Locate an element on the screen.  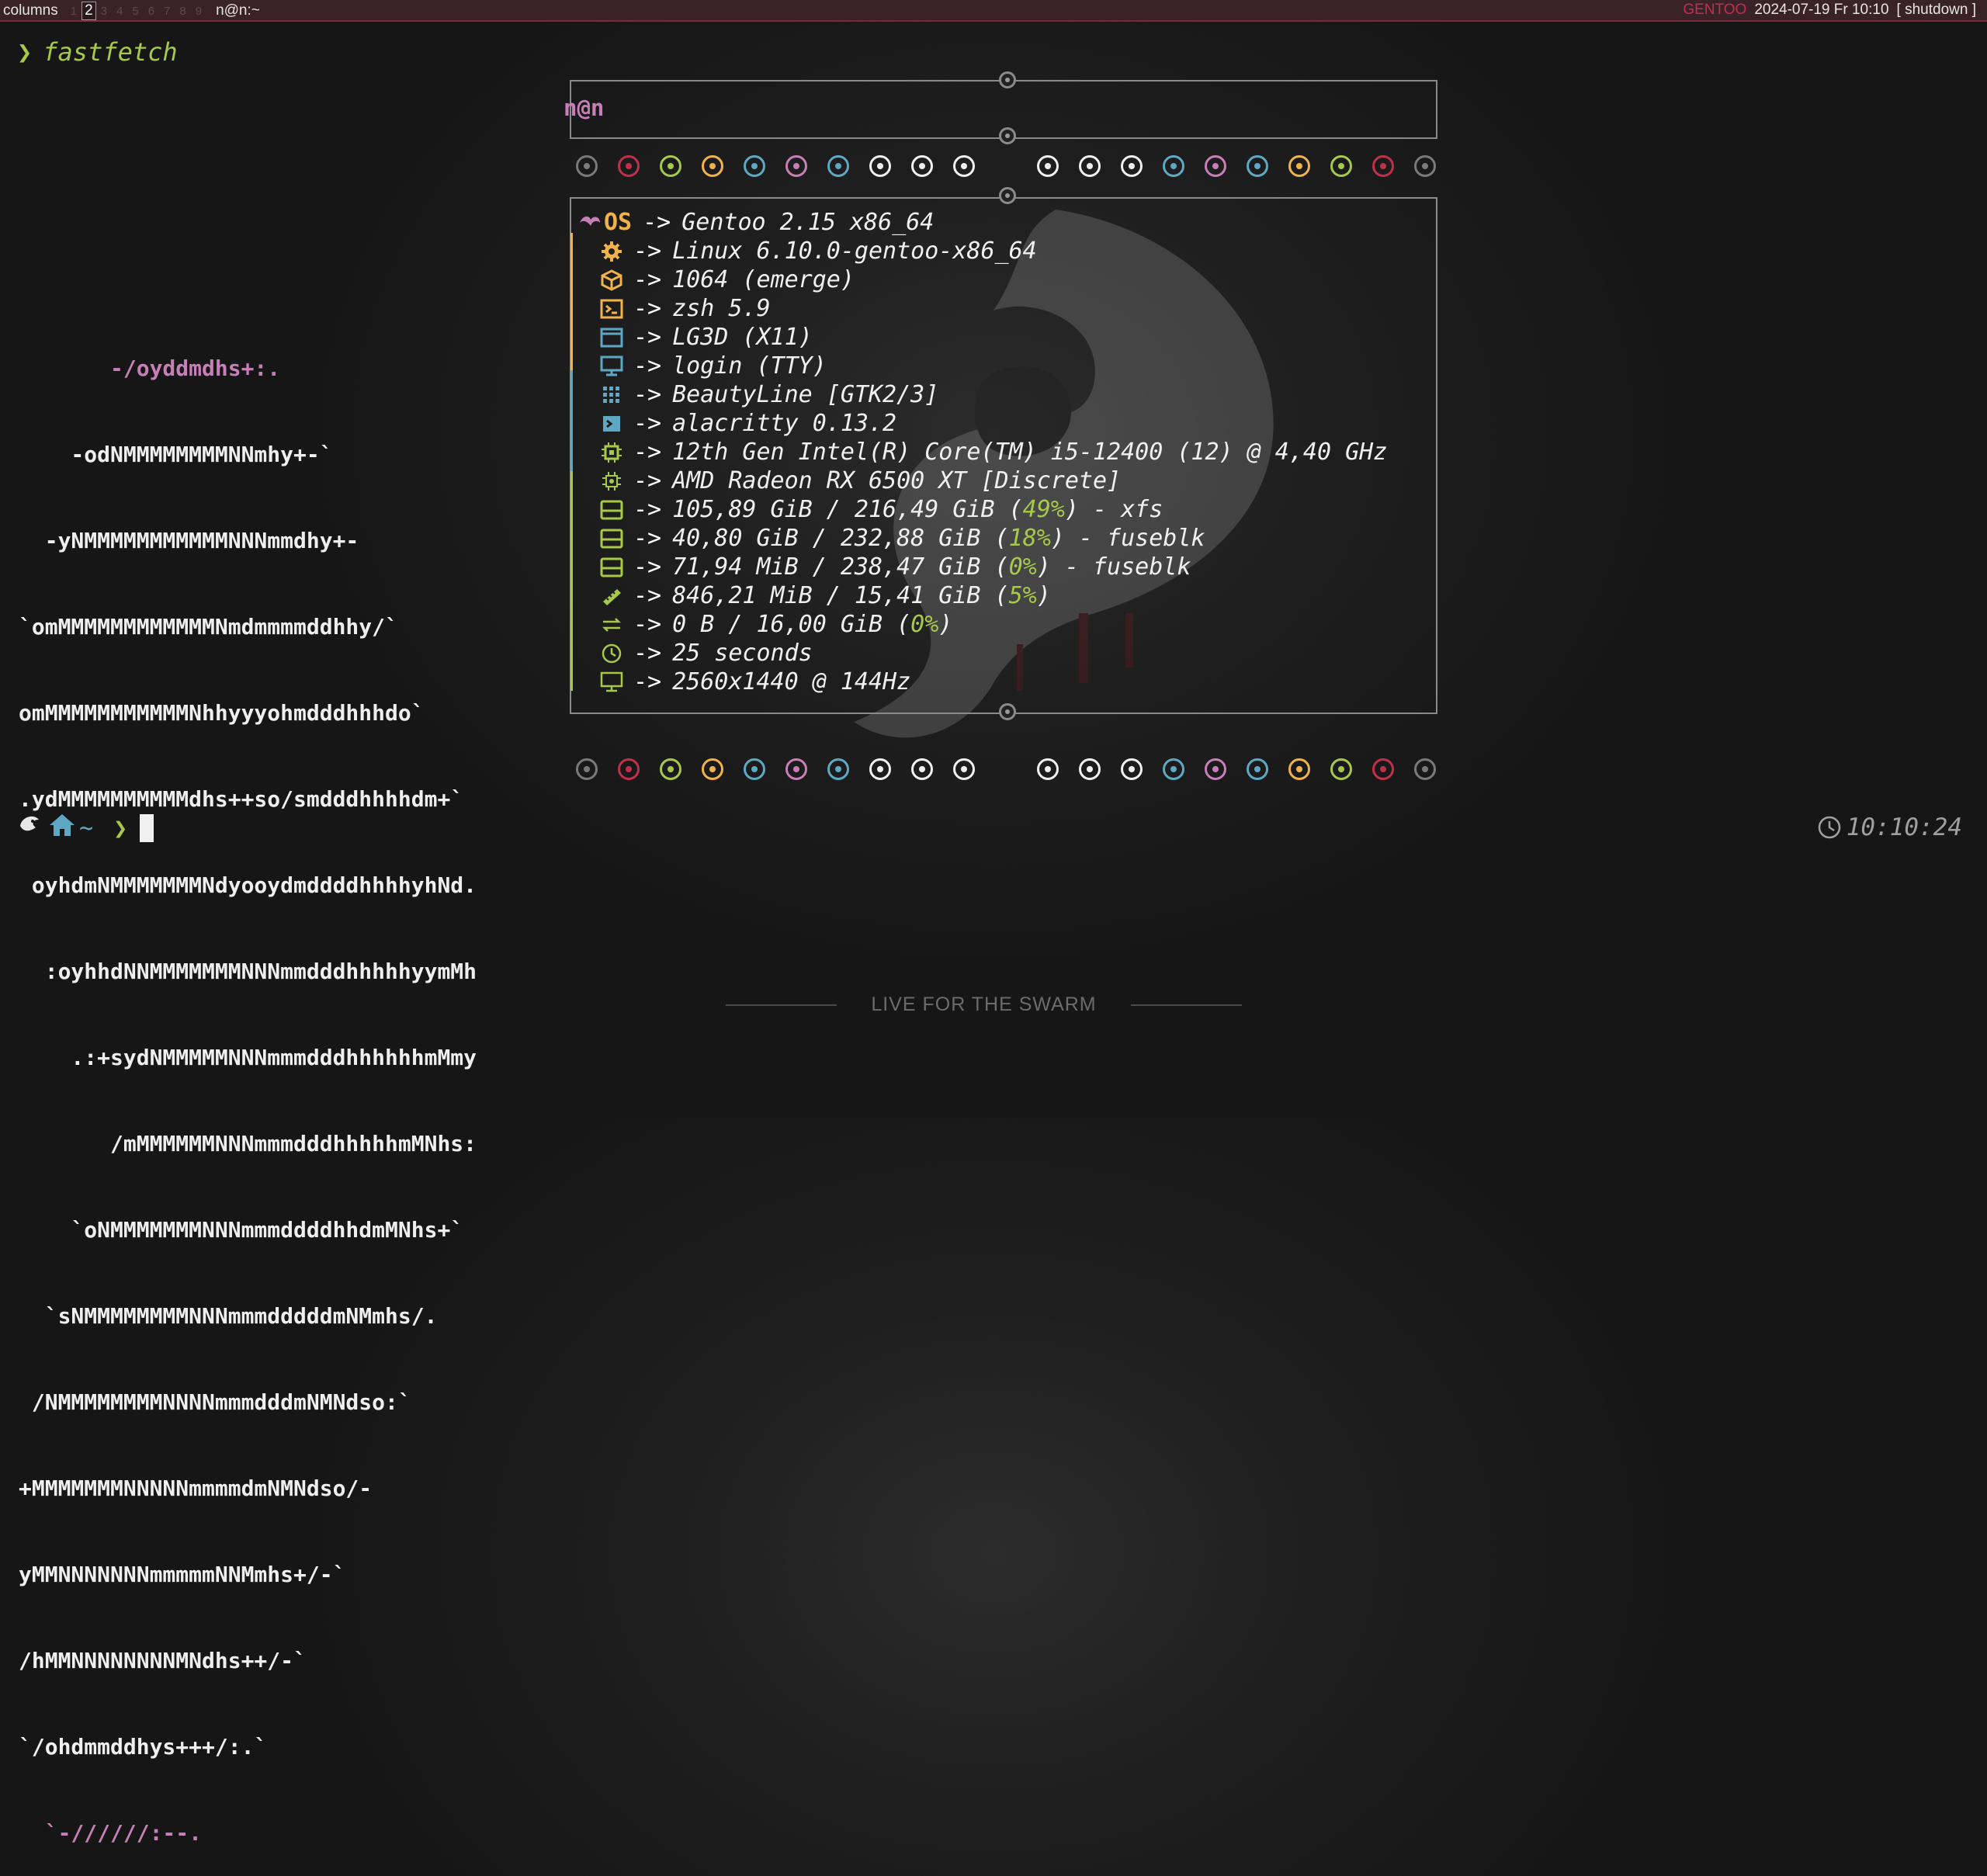
workspace-8: 8 is located at coordinates (182, 11).